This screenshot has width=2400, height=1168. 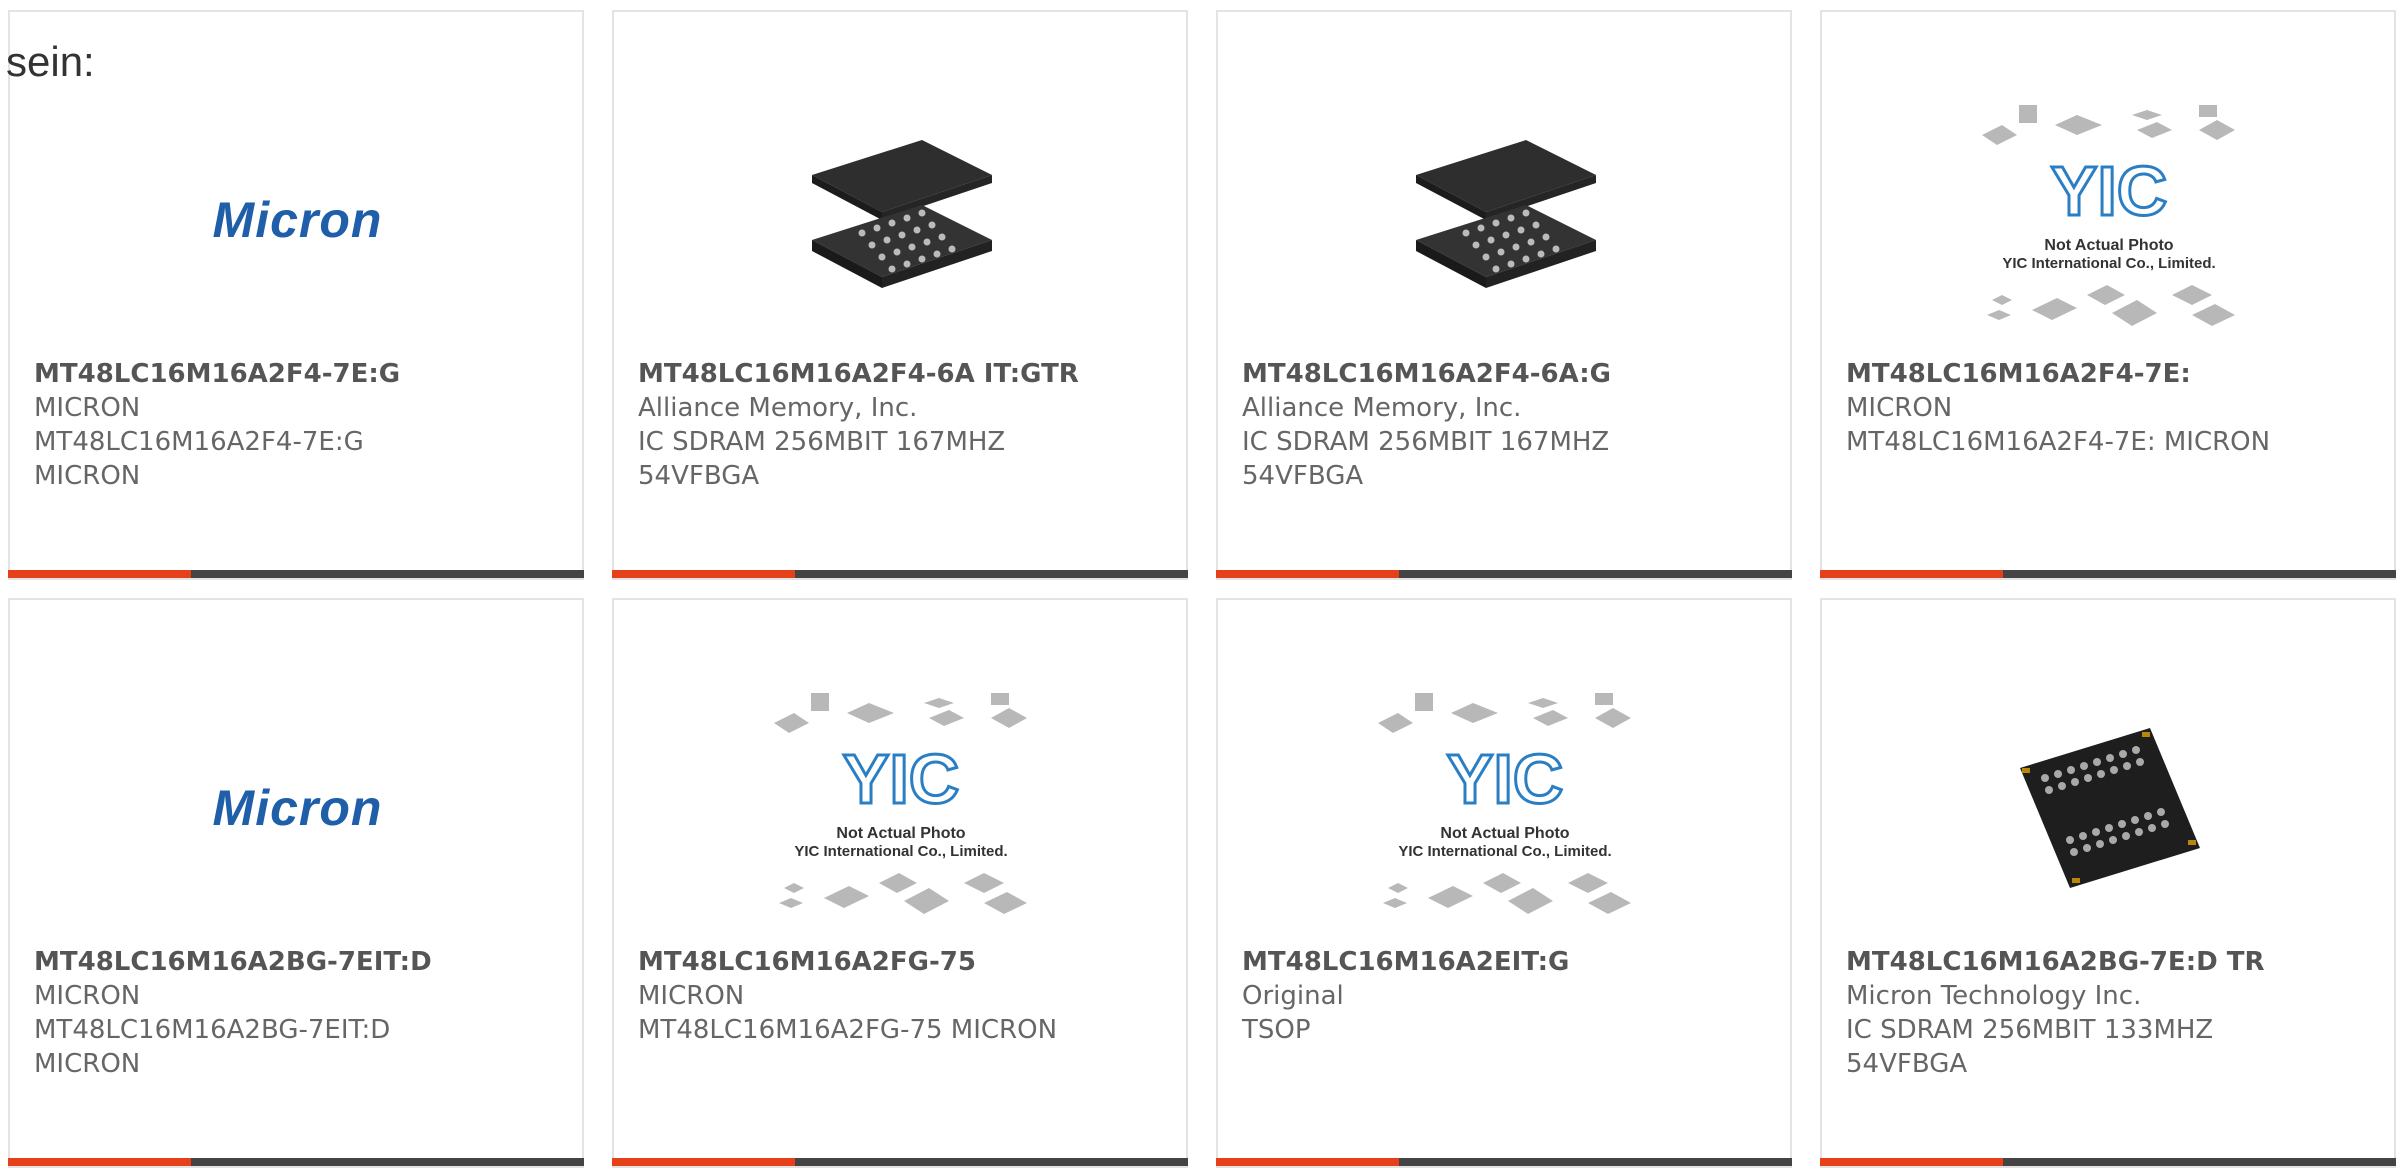 What do you see at coordinates (1508, 962) in the screenshot?
I see `product-part-number: MT48LC16M16A2EIT:G` at bounding box center [1508, 962].